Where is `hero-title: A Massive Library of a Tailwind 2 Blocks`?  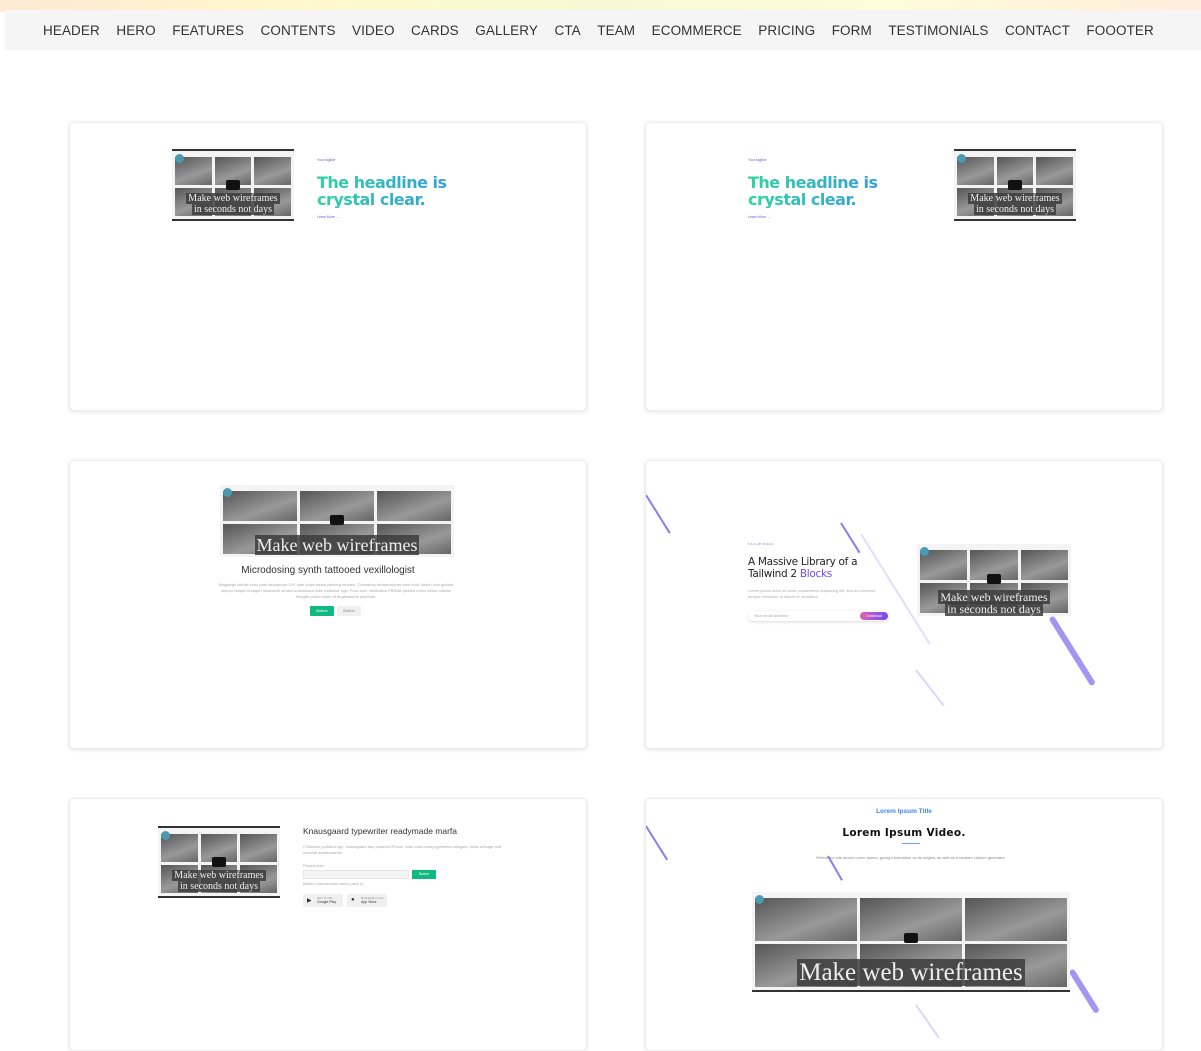
hero-title: A Massive Library of a Tailwind 2 Blocks is located at coordinates (803, 568).